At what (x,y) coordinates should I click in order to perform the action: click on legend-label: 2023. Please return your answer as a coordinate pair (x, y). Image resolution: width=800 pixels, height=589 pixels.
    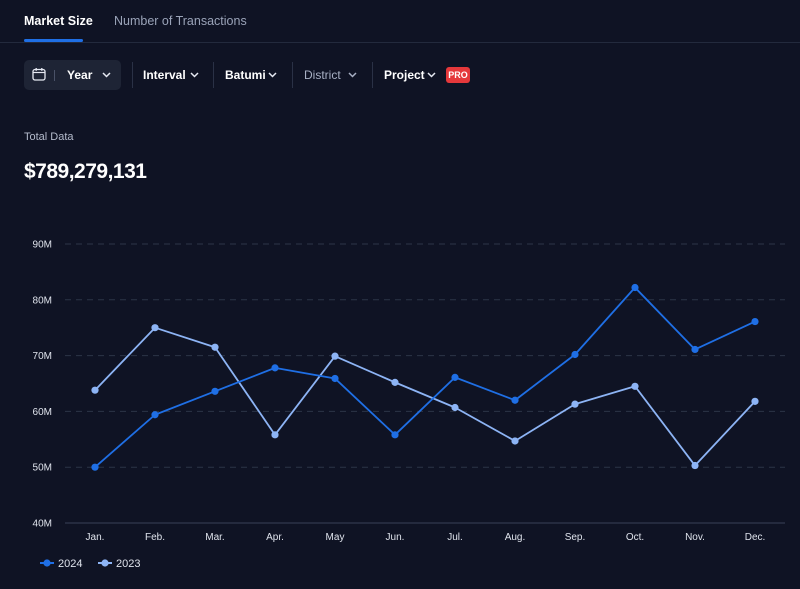
    Looking at the image, I should click on (128, 564).